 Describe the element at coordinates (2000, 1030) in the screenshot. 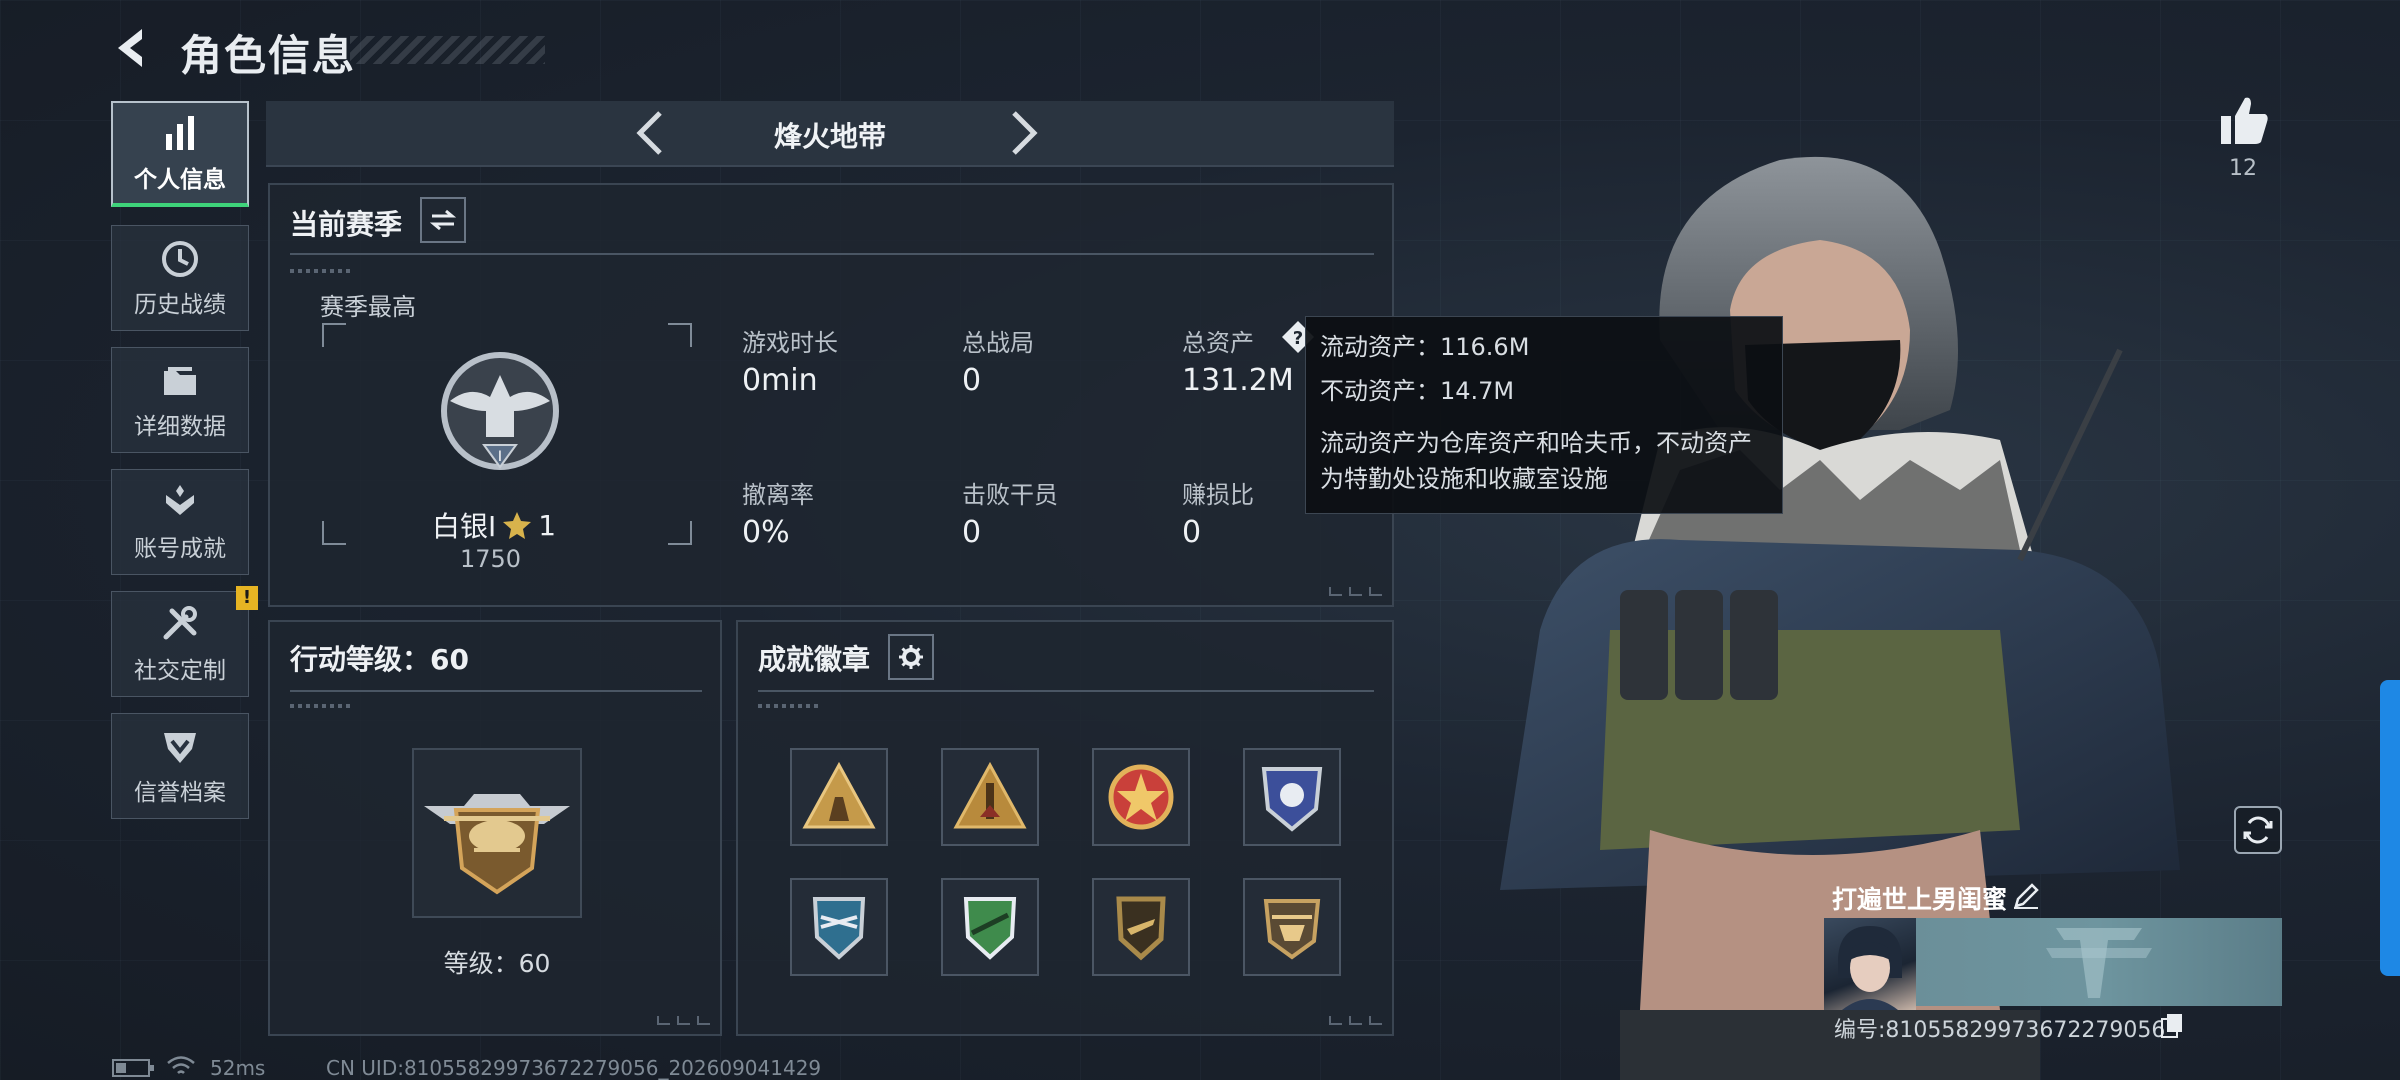

I see `player-id: 编号:81055829973672279056` at that location.